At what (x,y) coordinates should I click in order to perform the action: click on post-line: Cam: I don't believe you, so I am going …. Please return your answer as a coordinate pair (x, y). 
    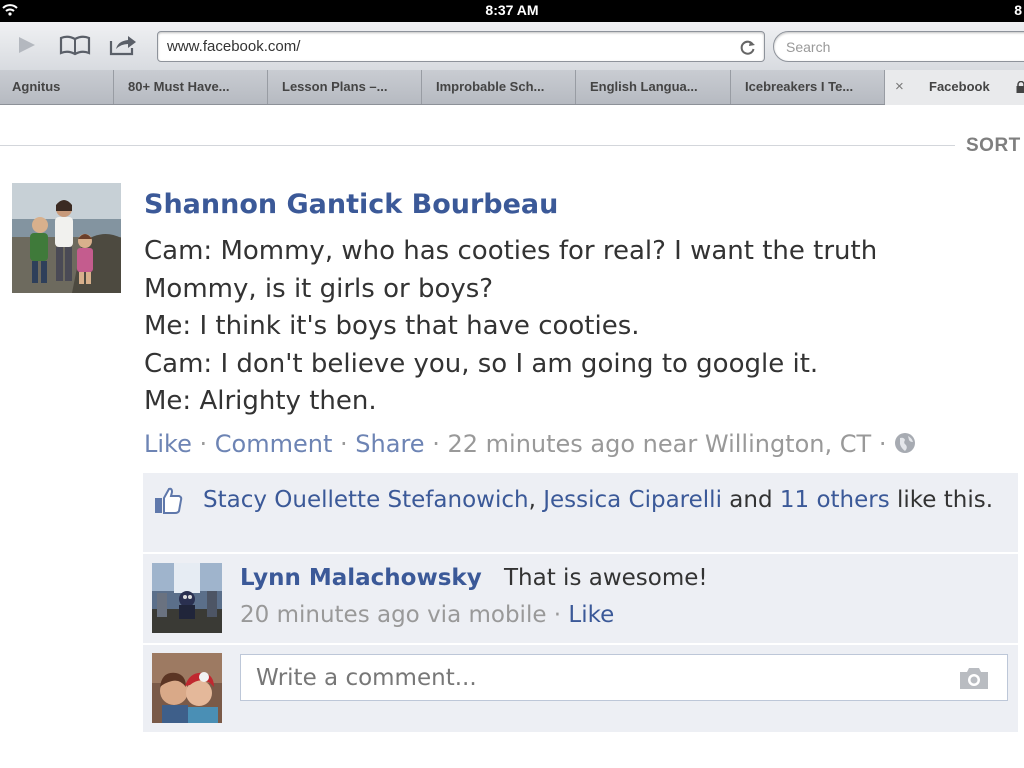
    Looking at the image, I should click on (481, 363).